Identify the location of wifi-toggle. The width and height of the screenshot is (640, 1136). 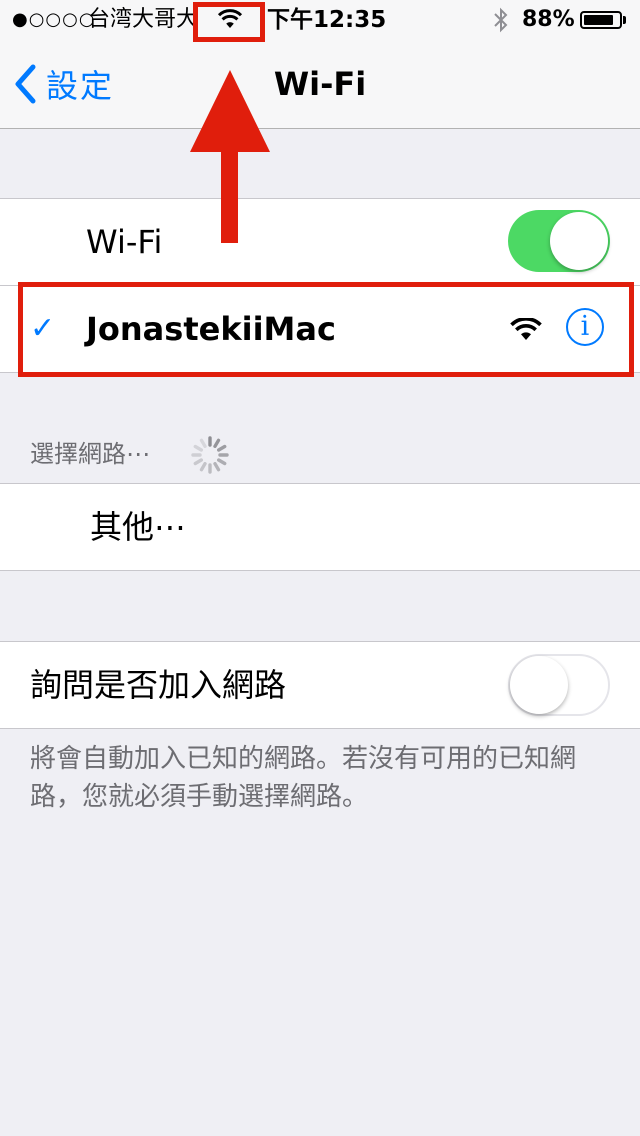
(559, 241).